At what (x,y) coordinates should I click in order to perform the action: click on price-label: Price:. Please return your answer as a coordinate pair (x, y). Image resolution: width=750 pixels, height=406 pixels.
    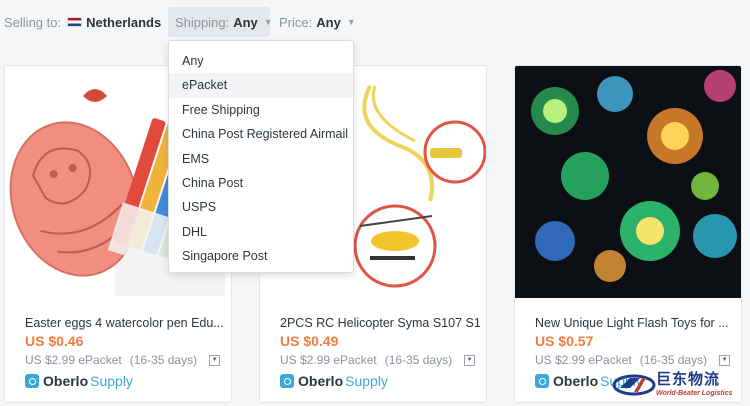
    Looking at the image, I should click on (296, 22).